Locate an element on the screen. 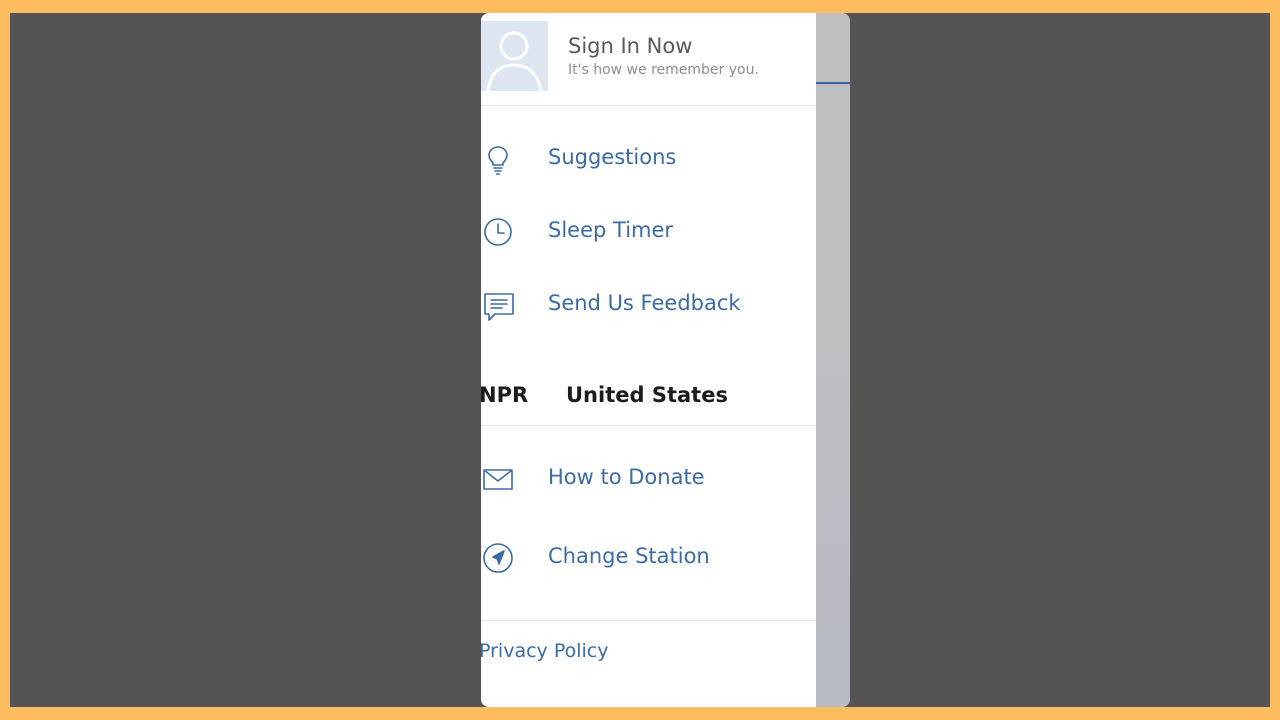  menu-label-send-feedback: Send Us Feedback is located at coordinates (644, 303).